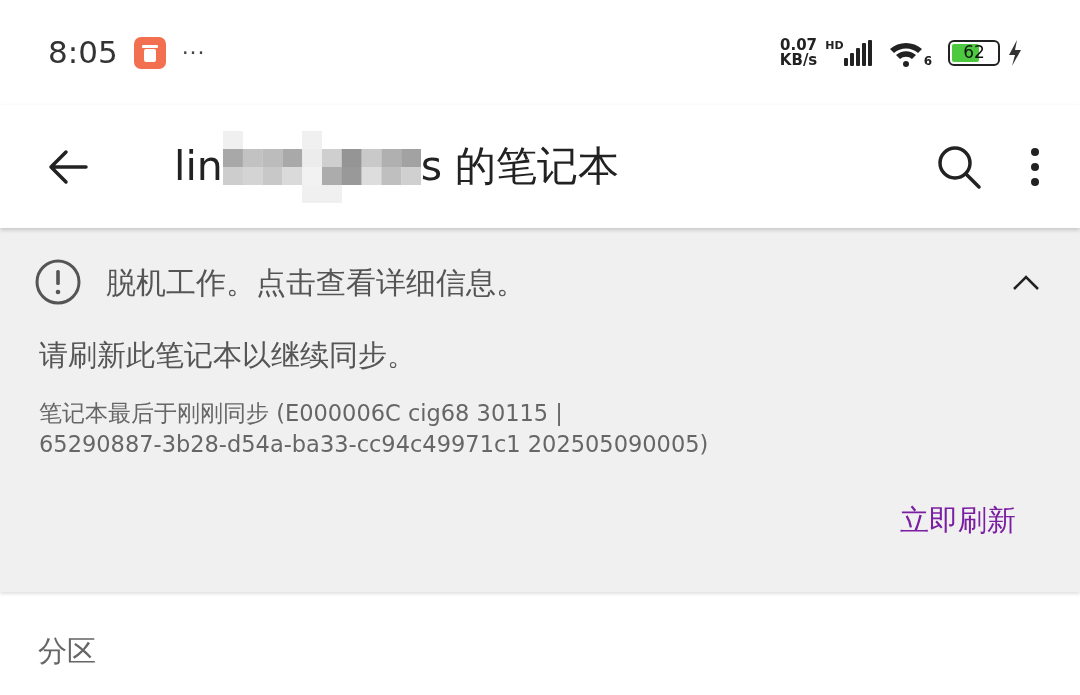 This screenshot has height=695, width=1080. I want to click on speed-unit: KB/s, so click(798, 60).